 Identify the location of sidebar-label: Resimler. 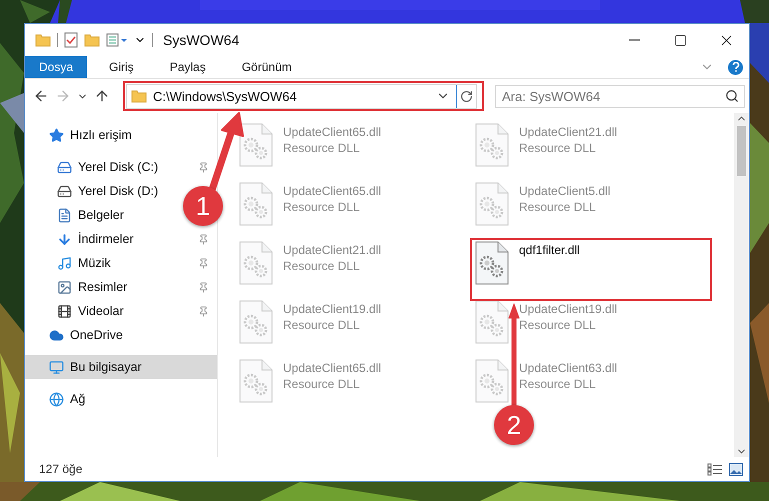
(103, 287).